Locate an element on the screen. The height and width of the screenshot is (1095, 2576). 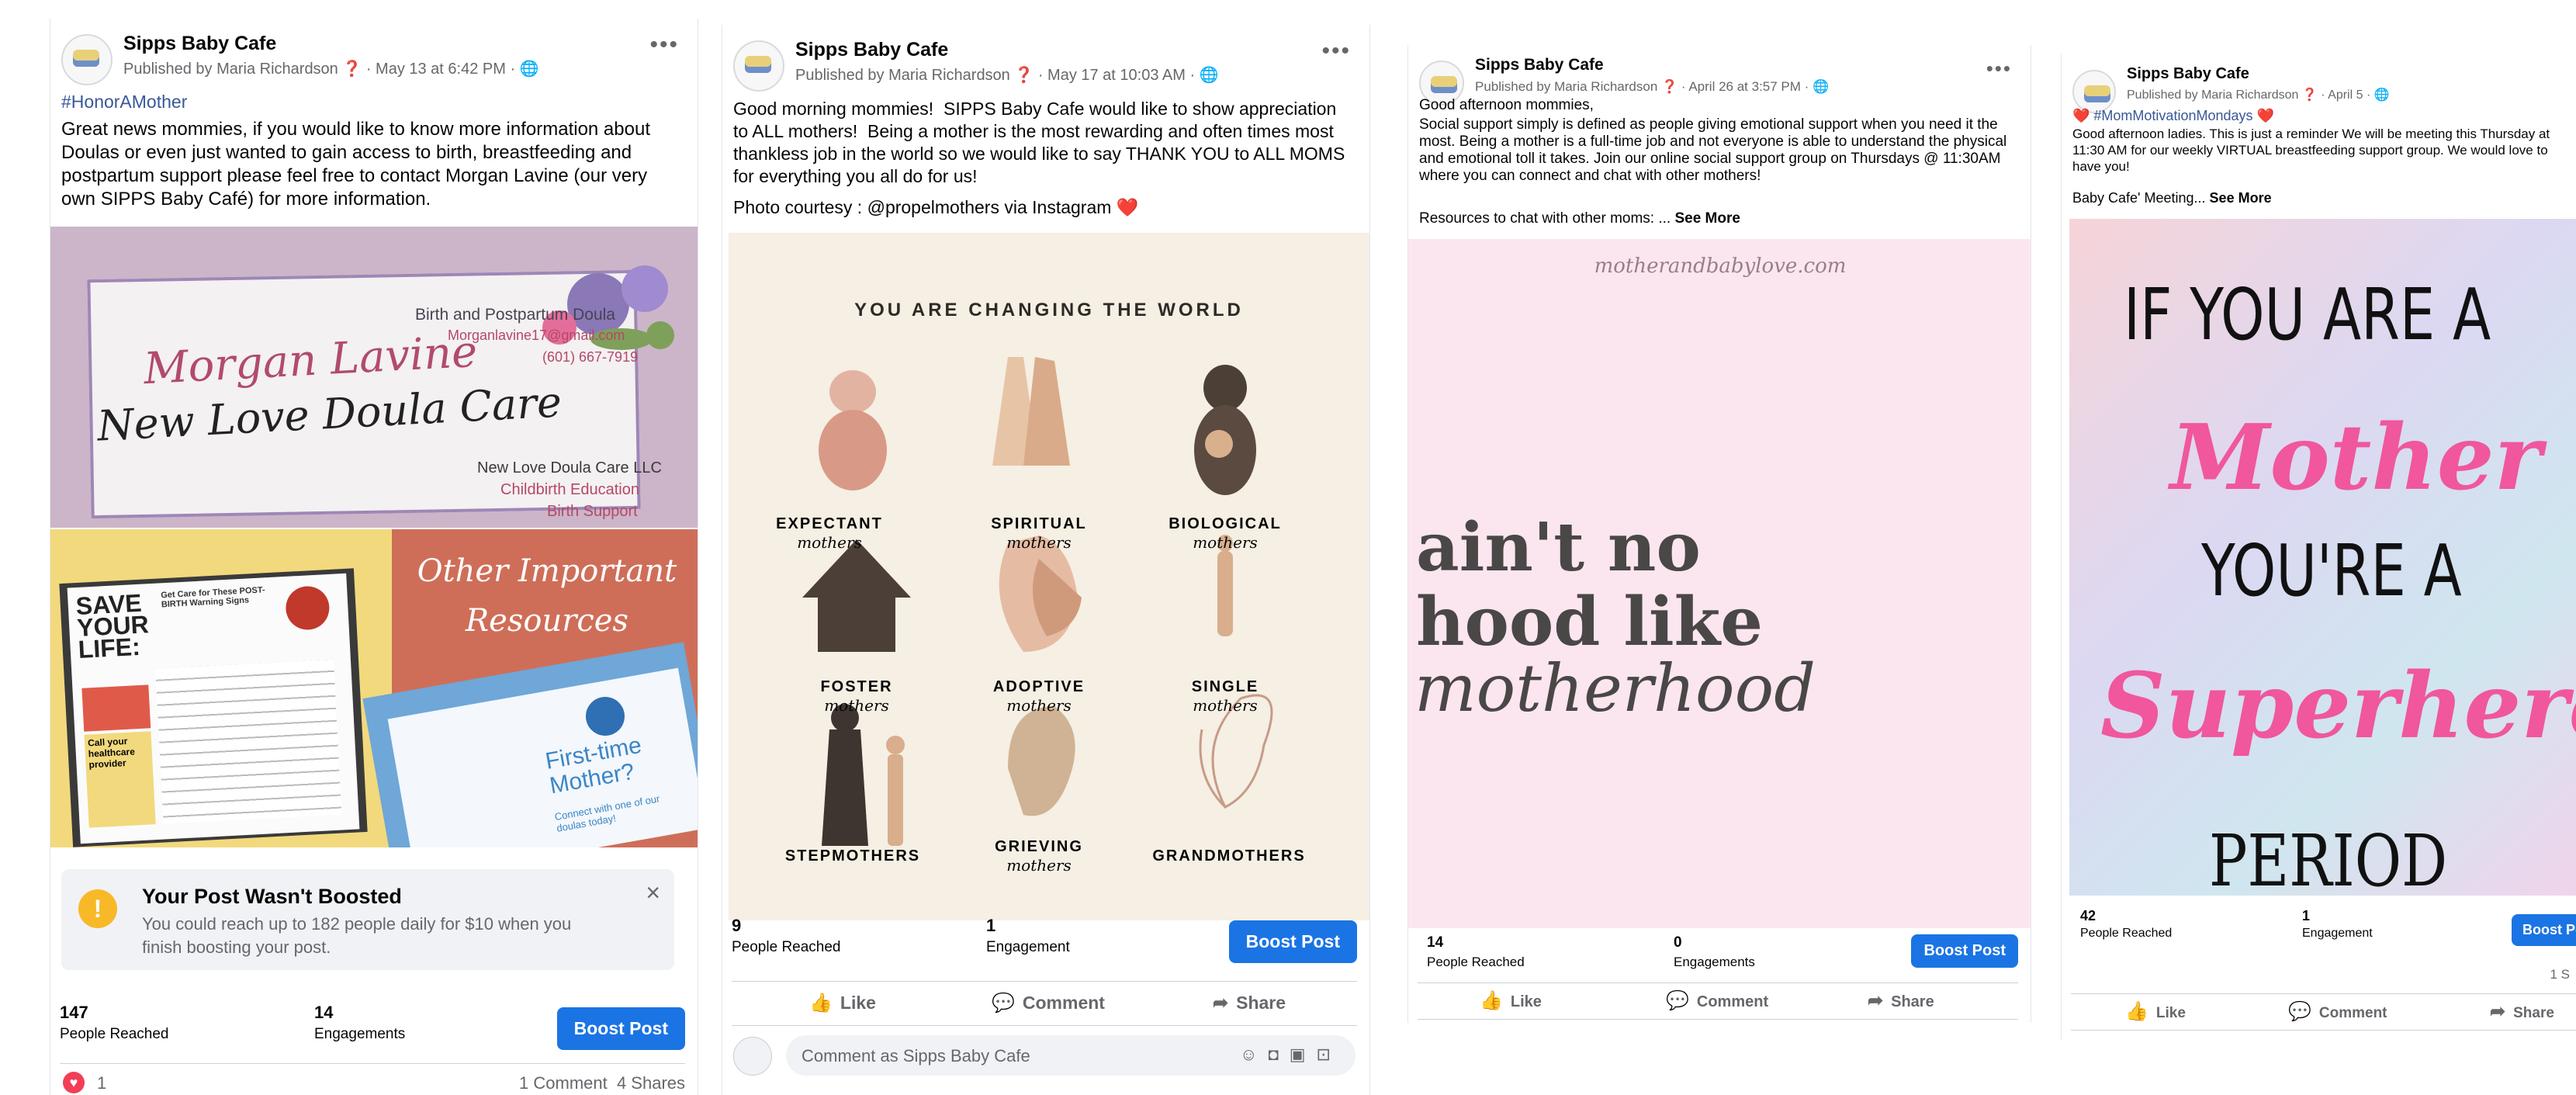
post-stats: 9 People Reached 1 Engagement Boost Post is located at coordinates (1044, 940).